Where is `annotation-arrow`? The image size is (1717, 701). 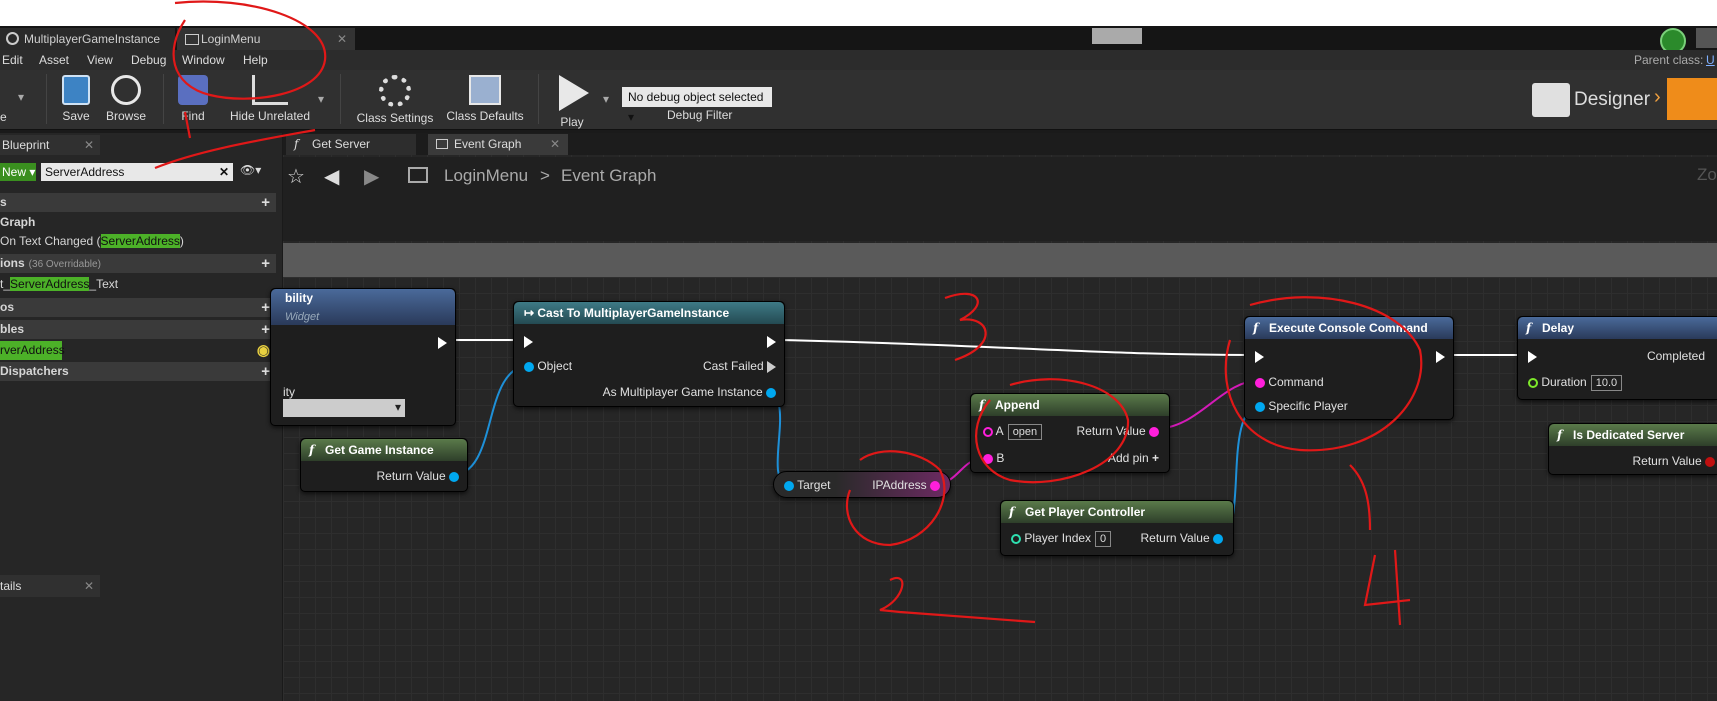
annotation-arrow is located at coordinates (235, 140).